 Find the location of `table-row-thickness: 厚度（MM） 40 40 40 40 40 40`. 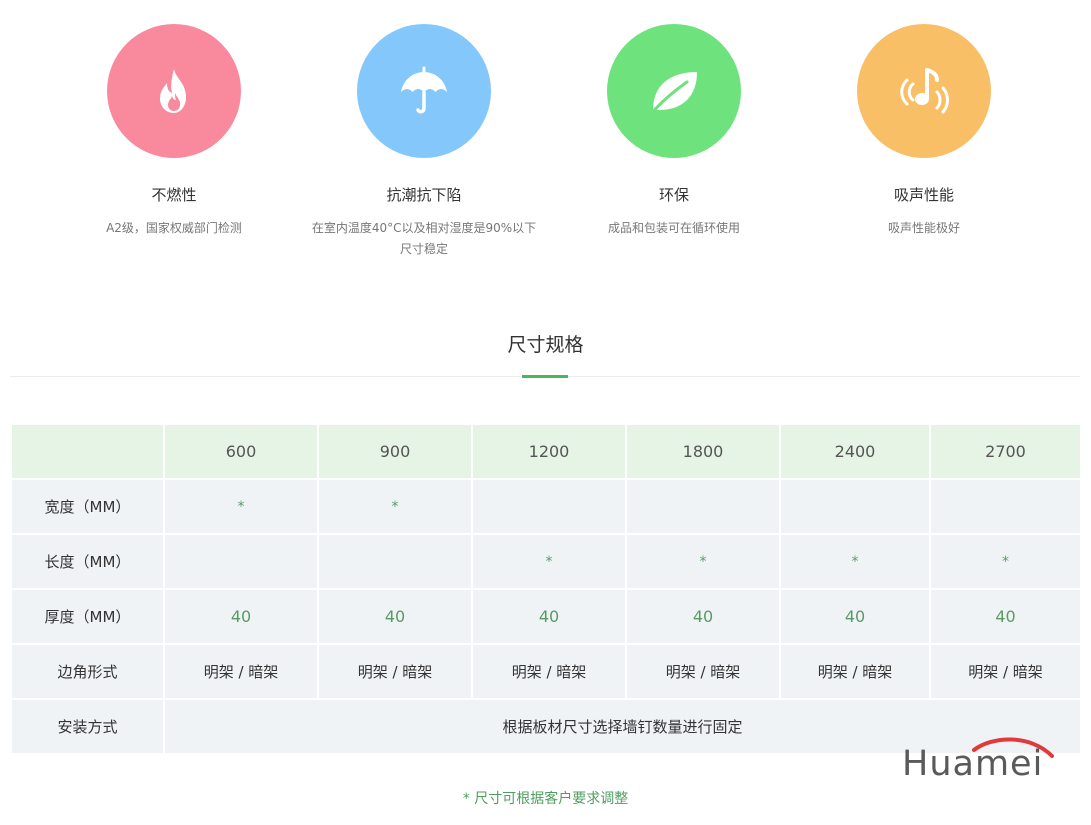

table-row-thickness: 厚度（MM） 40 40 40 40 40 40 is located at coordinates (546, 616).